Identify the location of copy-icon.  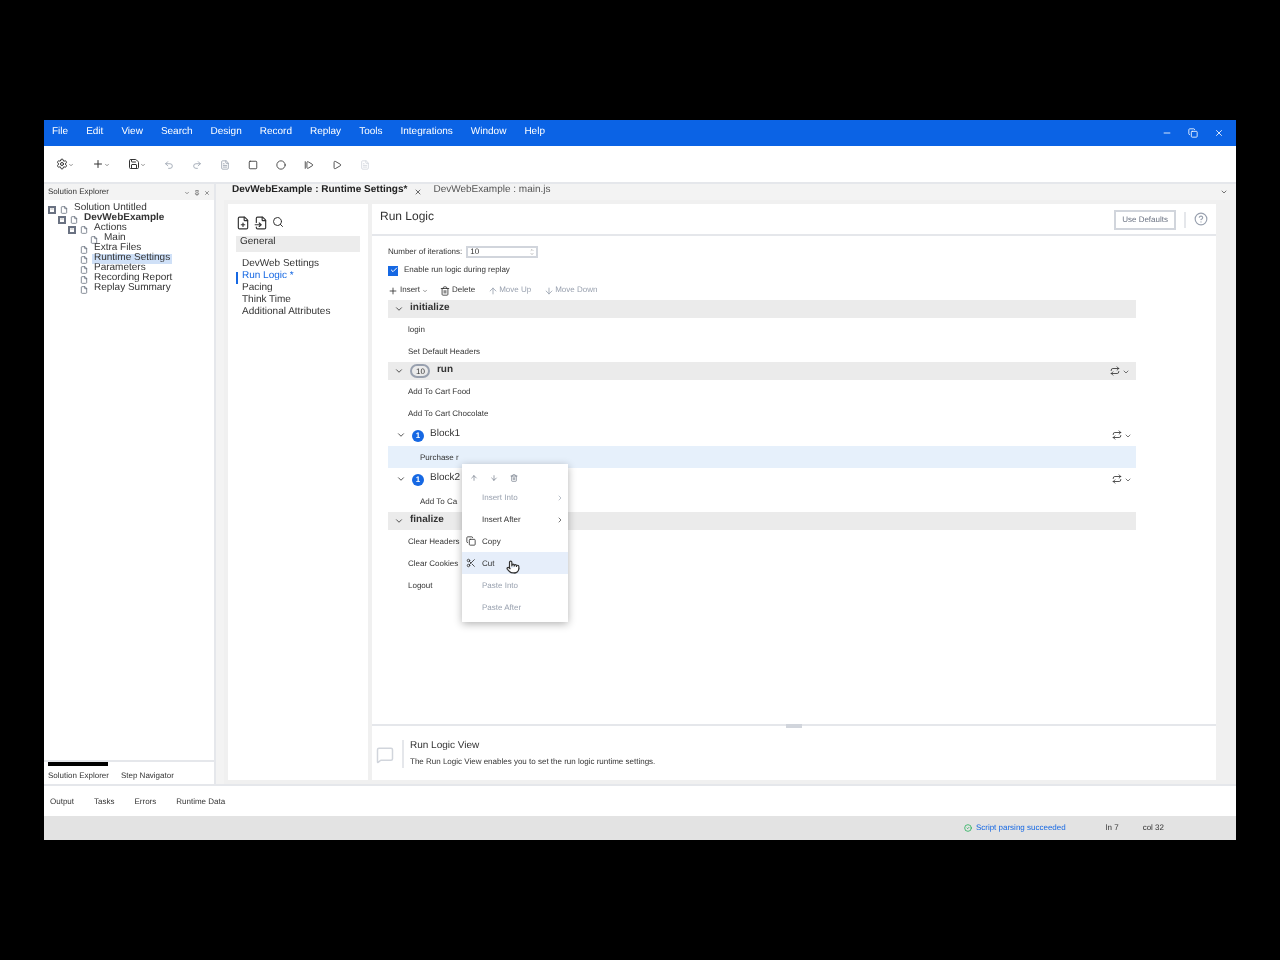
(471, 541).